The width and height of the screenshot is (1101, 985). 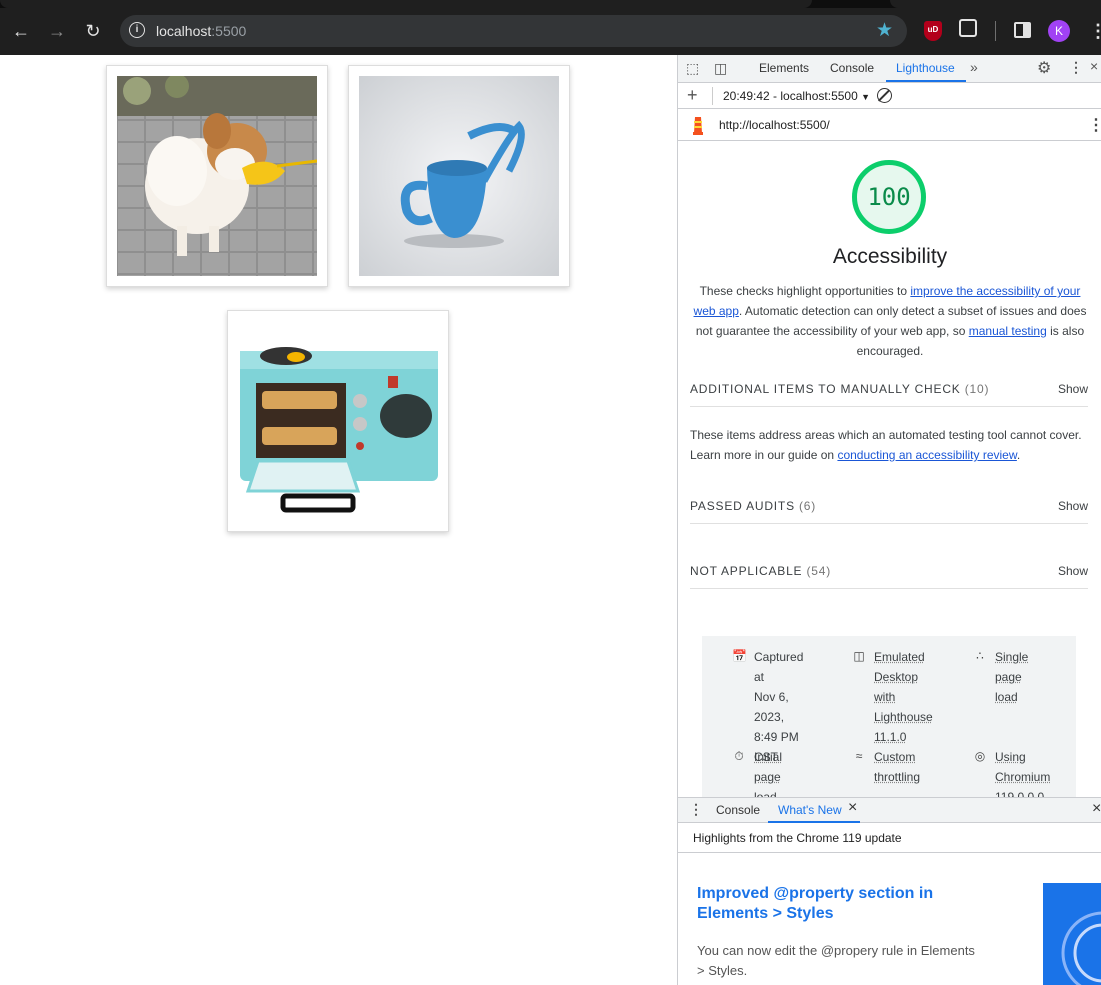 I want to click on timer-icon: ⏱, so click(x=739, y=756).